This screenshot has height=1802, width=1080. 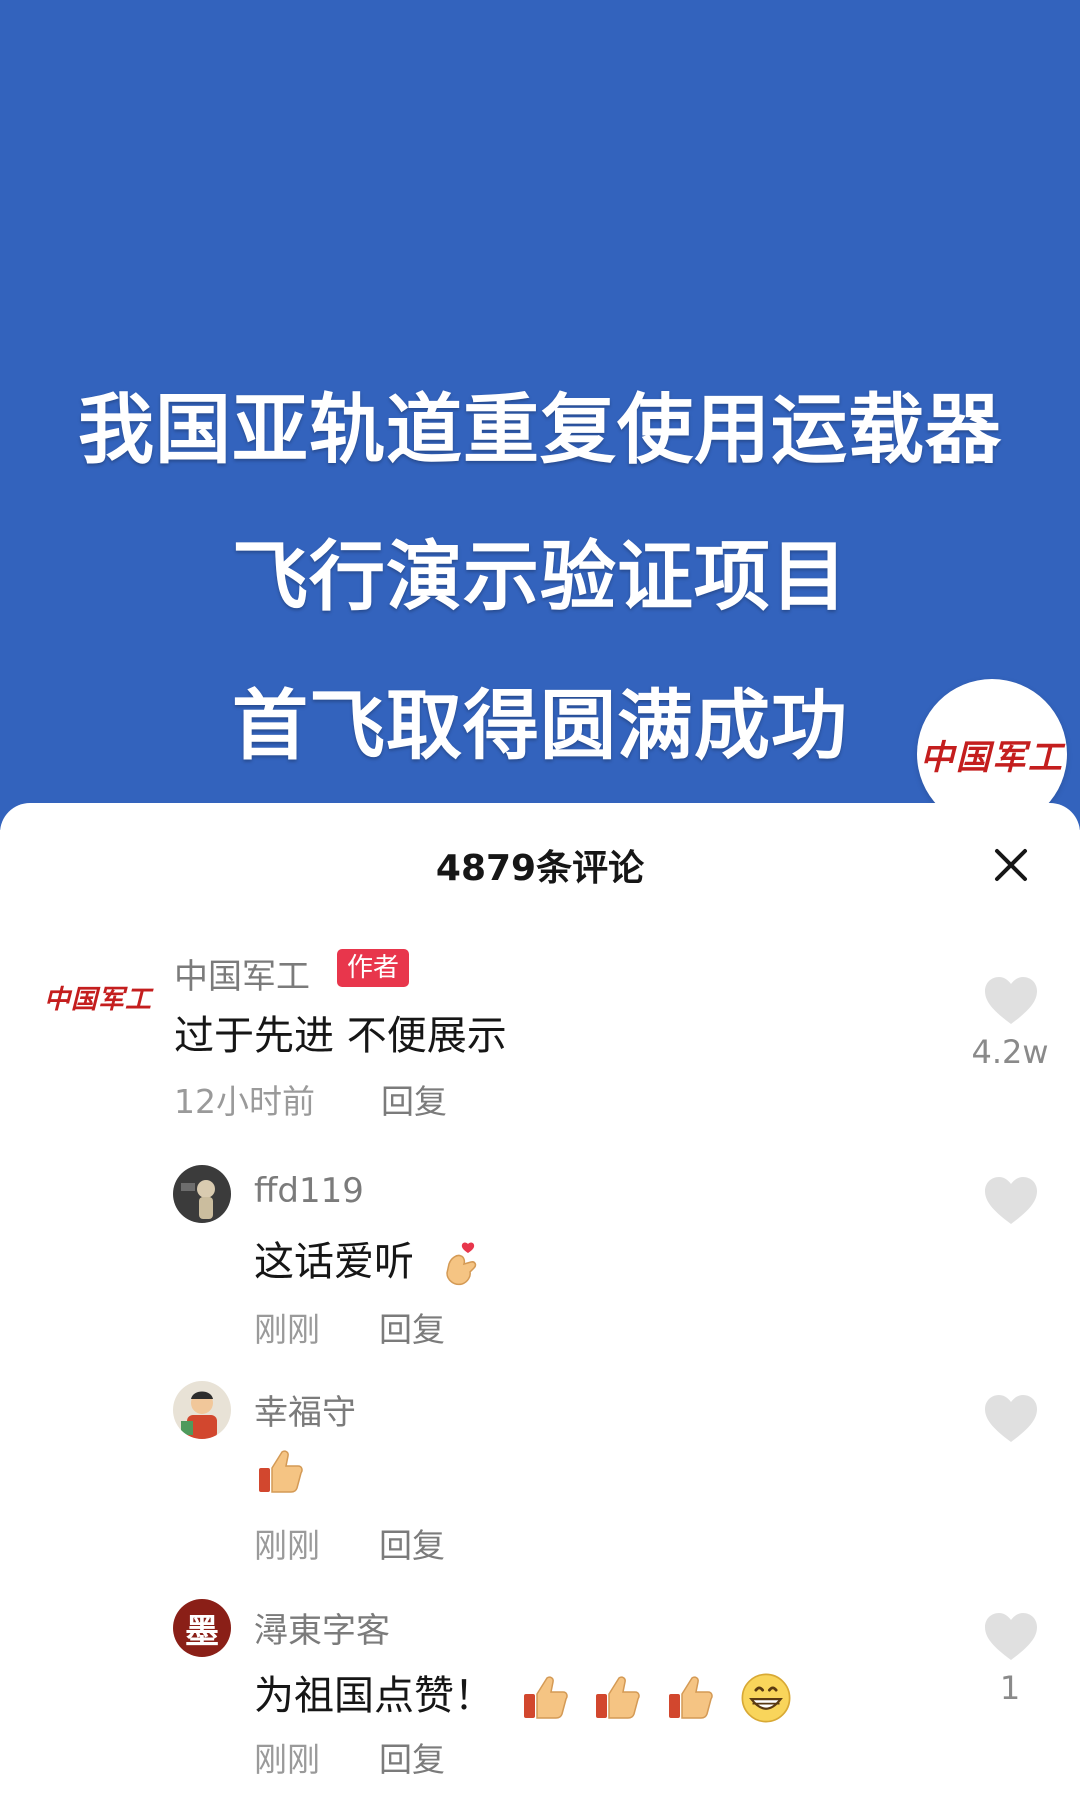 What do you see at coordinates (540, 1464) in the screenshot?
I see `comment-item: 幸福守 刚刚 回复` at bounding box center [540, 1464].